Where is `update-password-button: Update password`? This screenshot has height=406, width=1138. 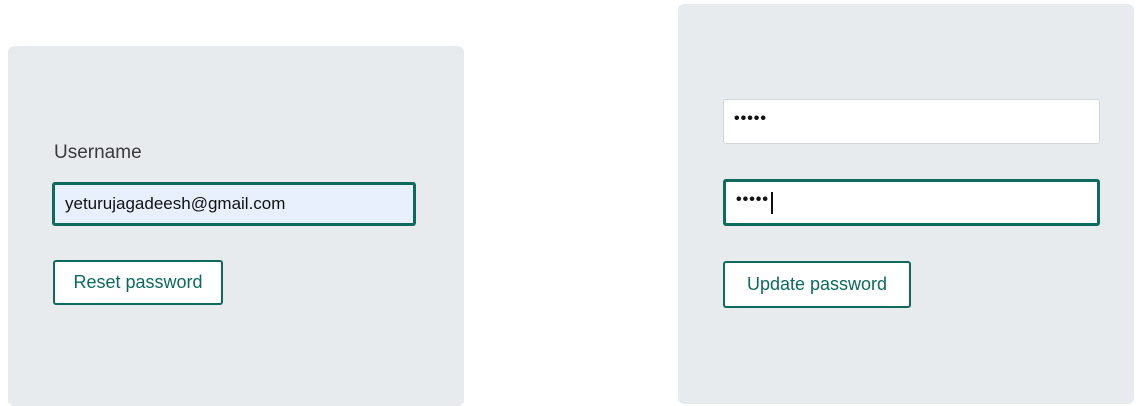
update-password-button: Update password is located at coordinates (817, 284).